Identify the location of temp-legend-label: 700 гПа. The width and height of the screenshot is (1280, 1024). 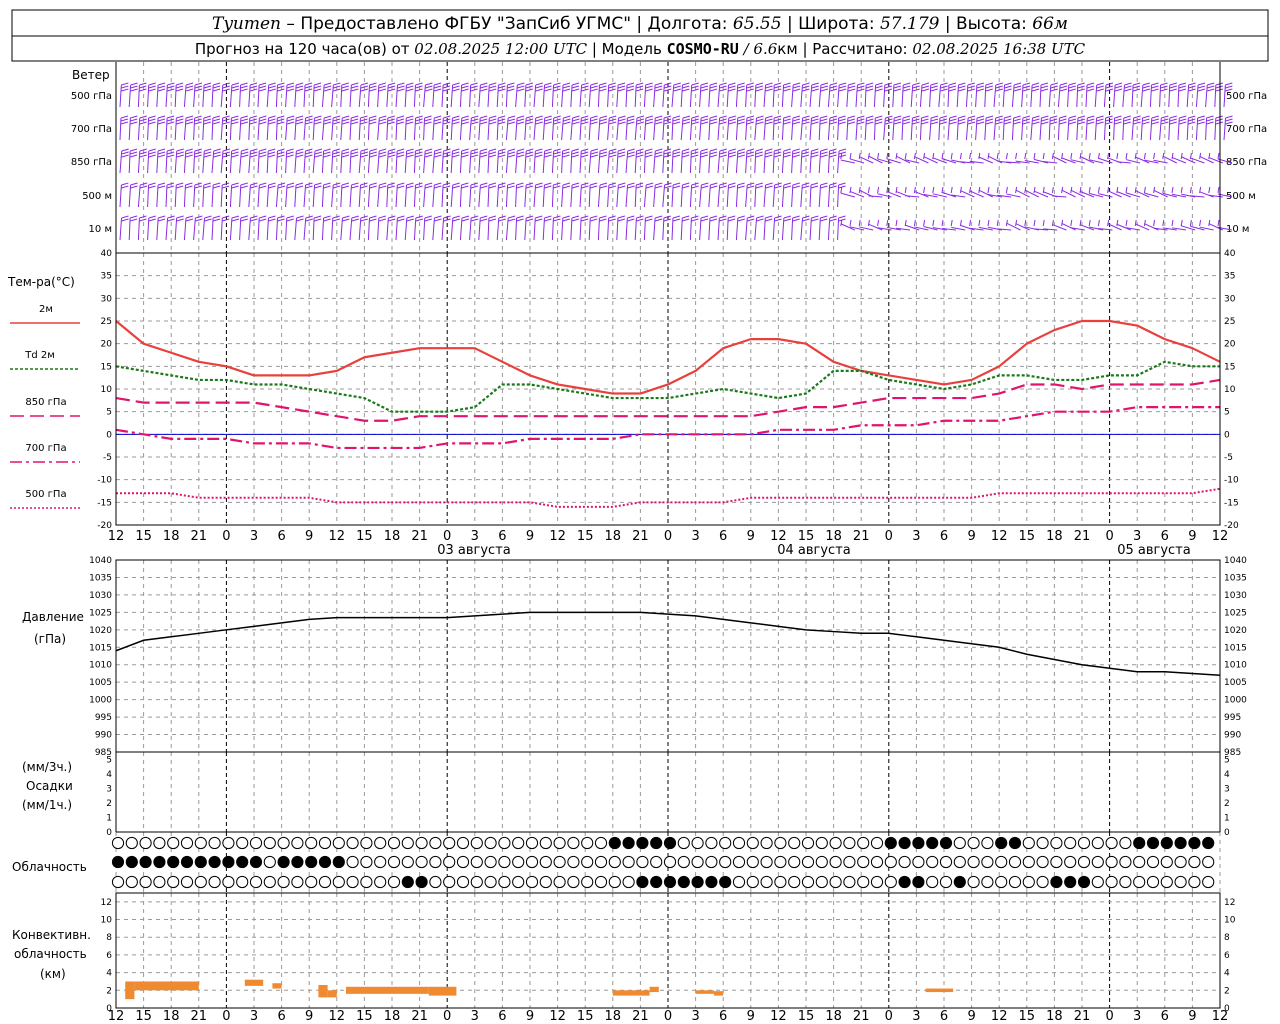
(45, 448).